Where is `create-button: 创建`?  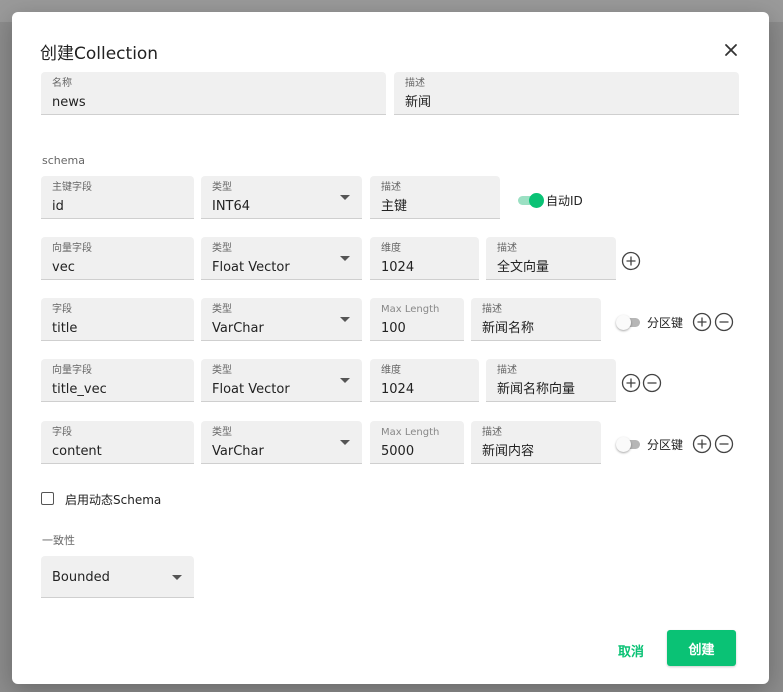
create-button: 创建 is located at coordinates (701, 648).